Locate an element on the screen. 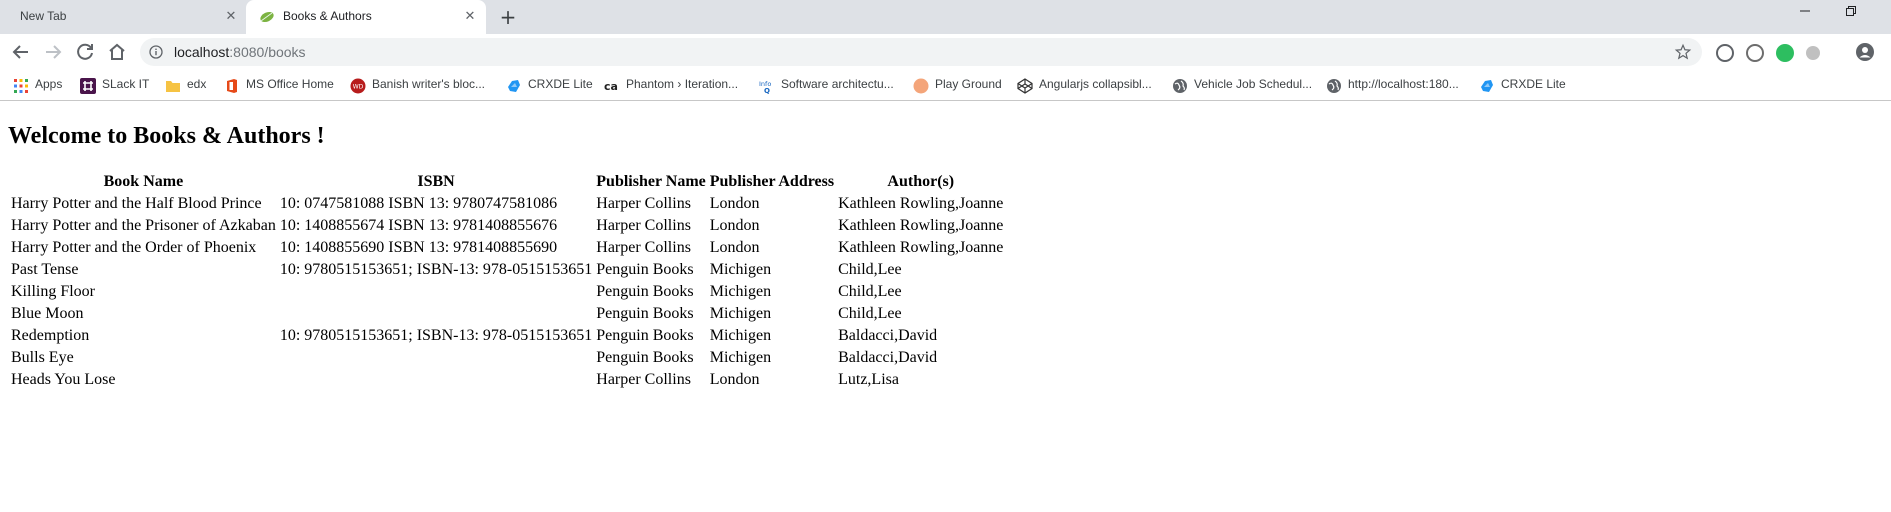  svg-text: WD is located at coordinates (358, 87).